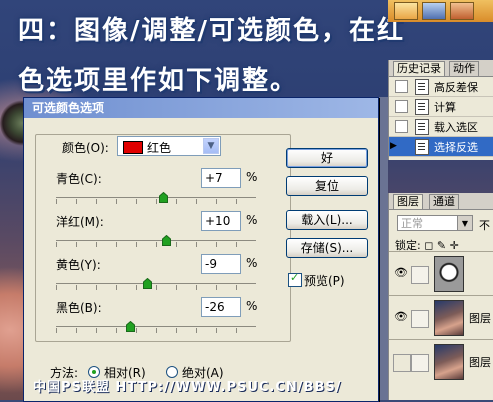 The height and width of the screenshot is (402, 493). Describe the element at coordinates (402, 363) in the screenshot. I see `visibility-toggle` at that location.